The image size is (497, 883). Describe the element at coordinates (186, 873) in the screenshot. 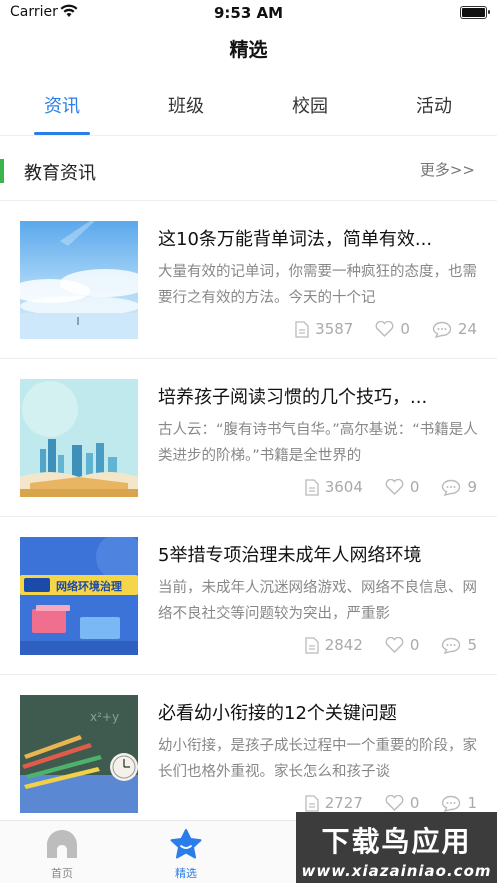

I see `tabbar-label-featured: 精选` at that location.